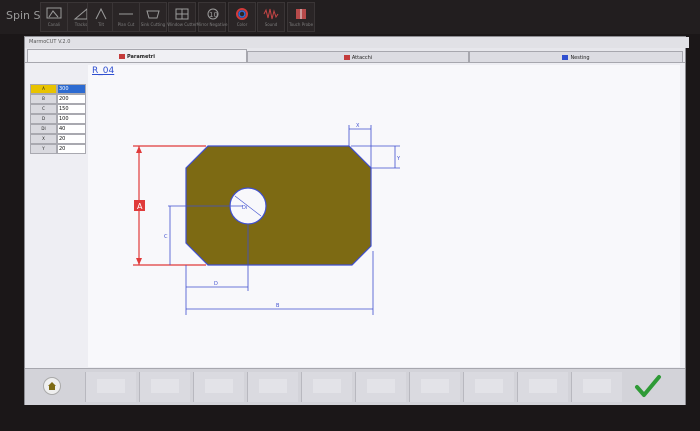 This screenshot has height=431, width=700. Describe the element at coordinates (355, 55) in the screenshot. I see `tab-bar: Parametri Attacchi Nesting` at that location.